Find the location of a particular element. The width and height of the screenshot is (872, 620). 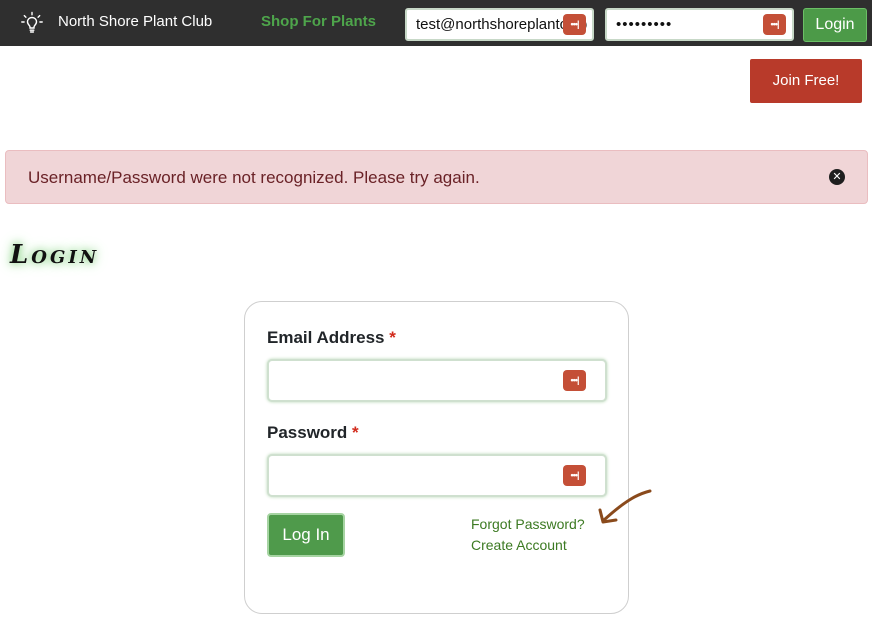

nav-email-input: test@northshoreplantclub •••| is located at coordinates (499, 24).